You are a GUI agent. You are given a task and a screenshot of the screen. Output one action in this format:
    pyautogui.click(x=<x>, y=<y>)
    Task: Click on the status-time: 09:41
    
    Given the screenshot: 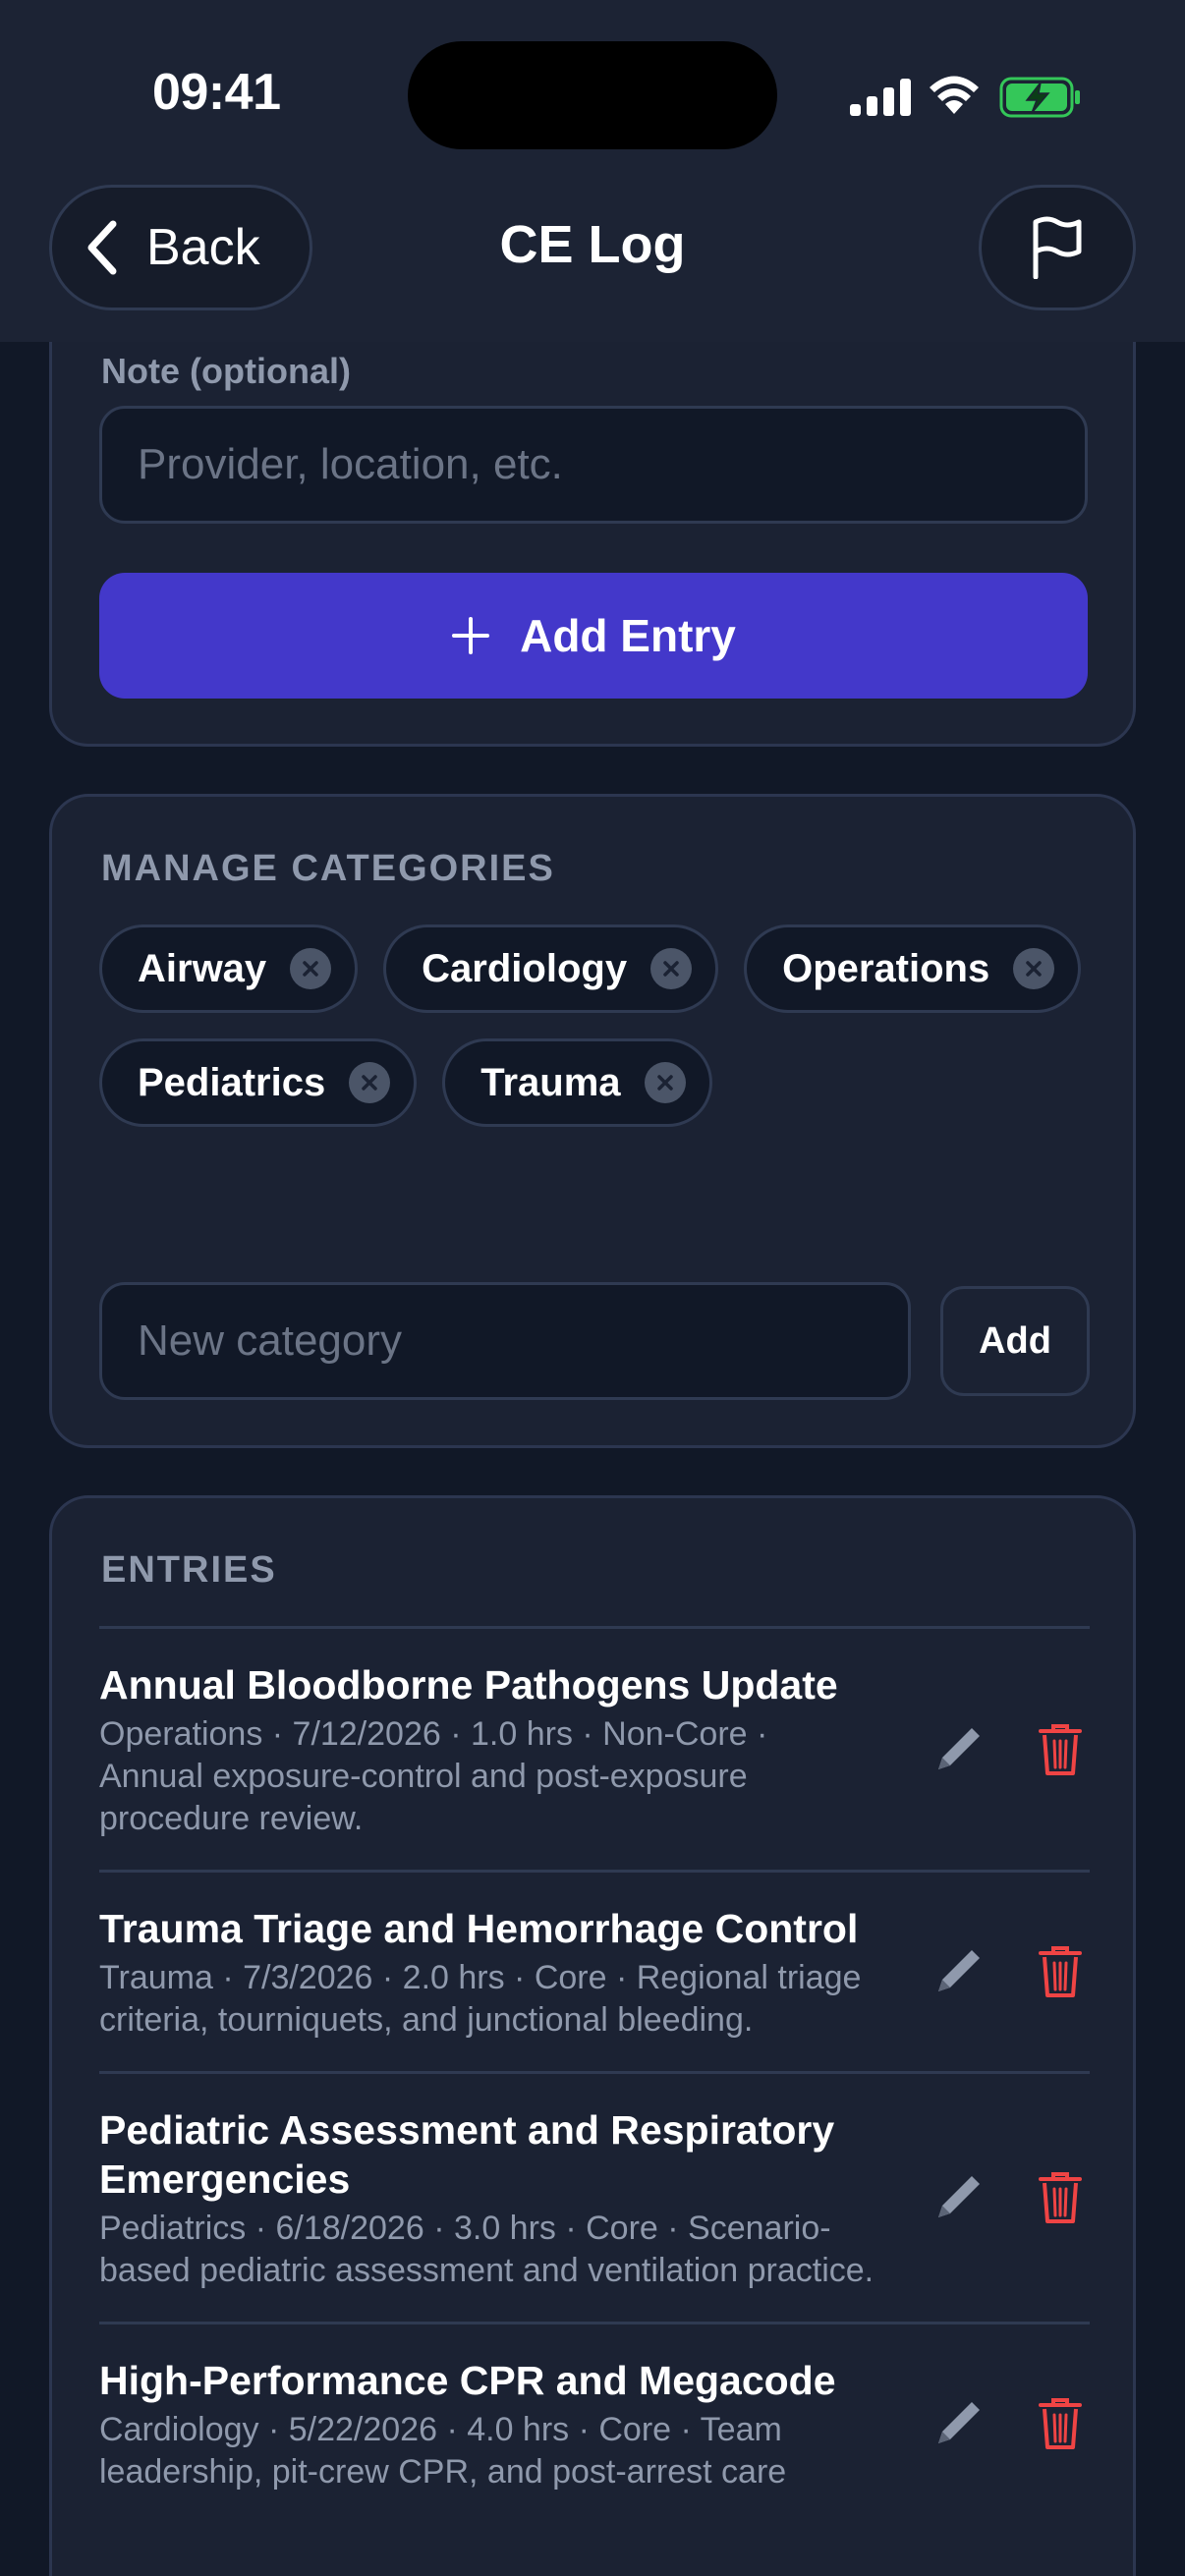 What is the action you would take?
    pyautogui.click(x=216, y=92)
    